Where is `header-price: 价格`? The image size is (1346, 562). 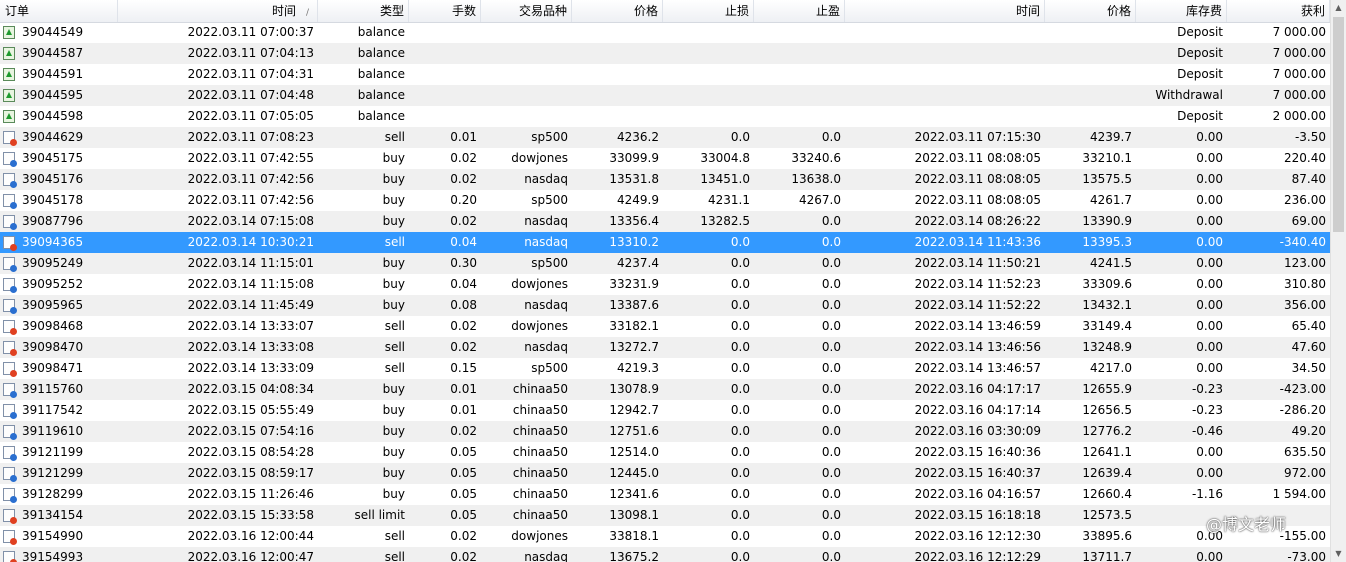
header-price: 价格 is located at coordinates (617, 11).